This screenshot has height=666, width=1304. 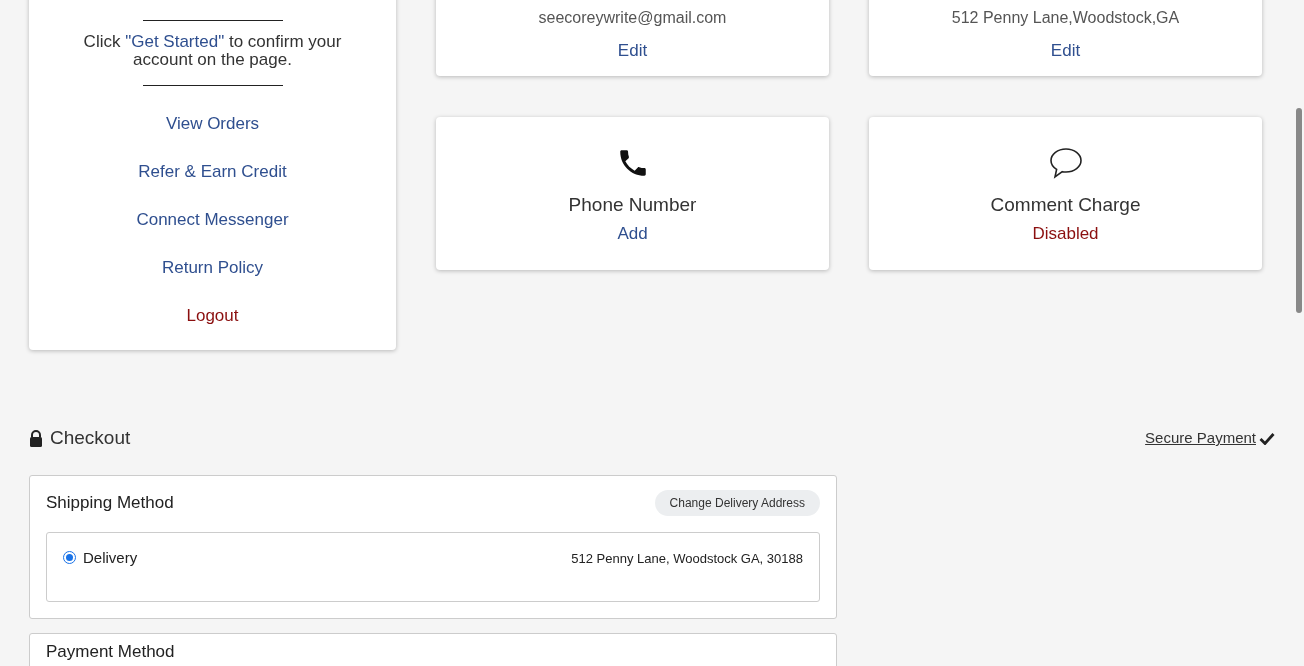 What do you see at coordinates (433, 566) in the screenshot?
I see `delivery-option: Delivery 512 Penny Lane, Woodstock GA, 30188` at bounding box center [433, 566].